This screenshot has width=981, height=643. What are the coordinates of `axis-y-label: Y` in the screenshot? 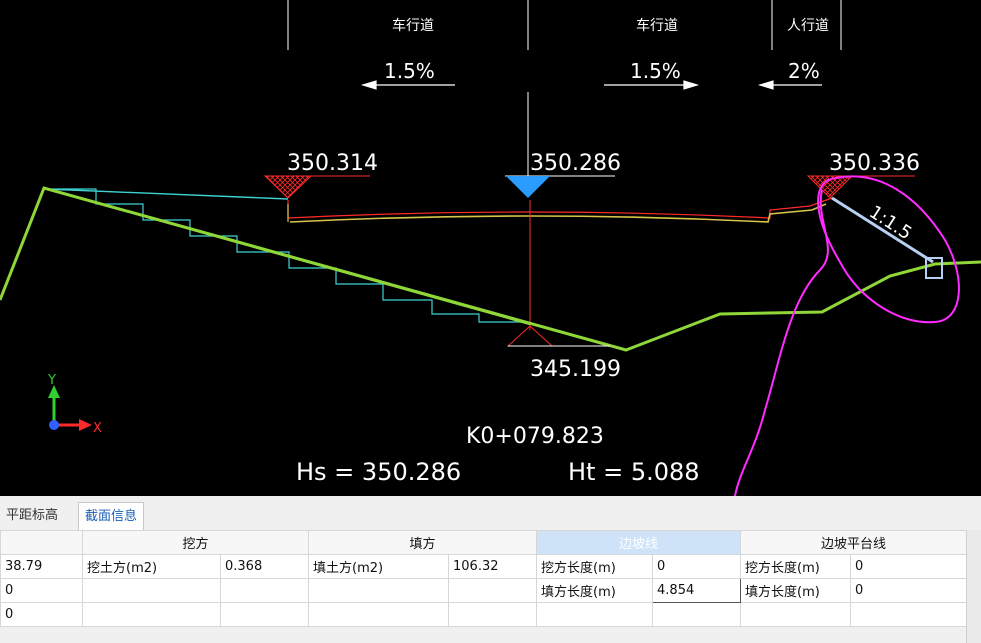 It's located at (51, 380).